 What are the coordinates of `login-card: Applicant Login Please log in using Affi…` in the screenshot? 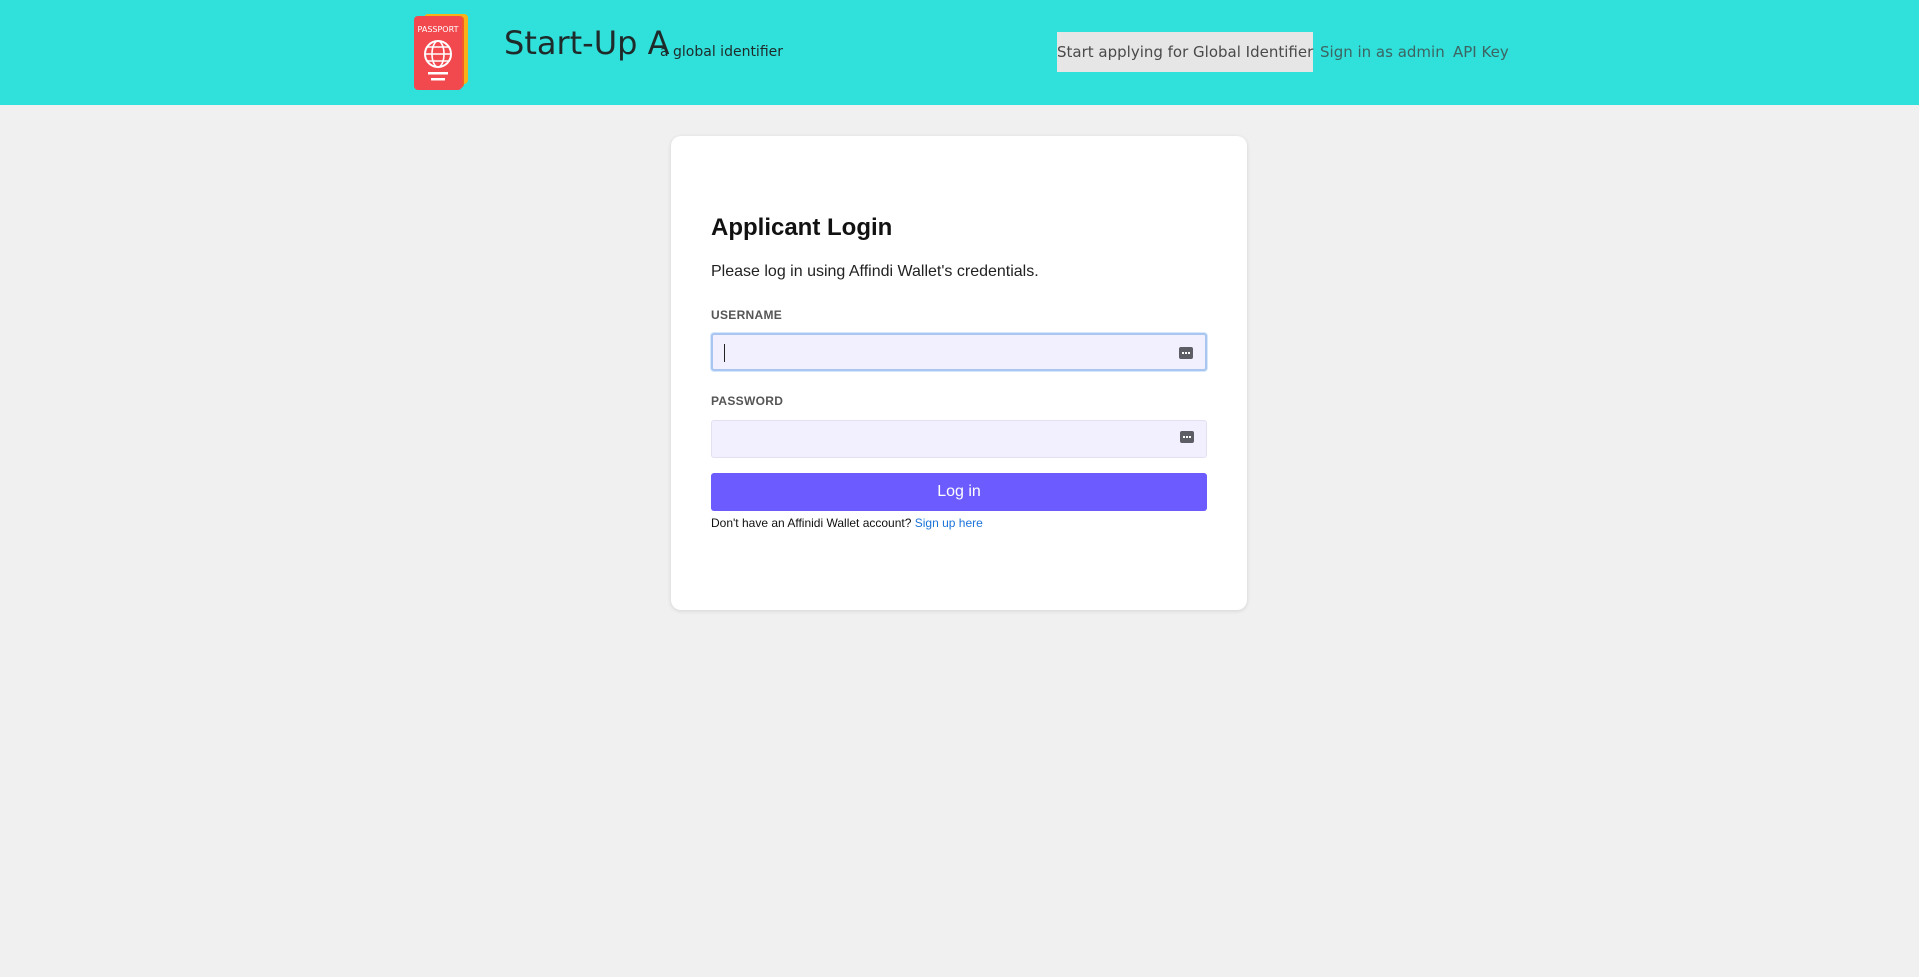 It's located at (959, 373).